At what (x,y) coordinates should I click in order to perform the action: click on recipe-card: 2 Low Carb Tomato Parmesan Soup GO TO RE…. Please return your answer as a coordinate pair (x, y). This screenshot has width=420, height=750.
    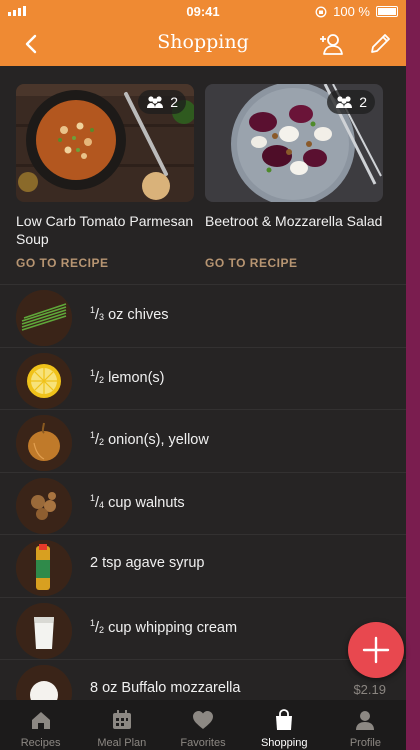
    Looking at the image, I should click on (105, 177).